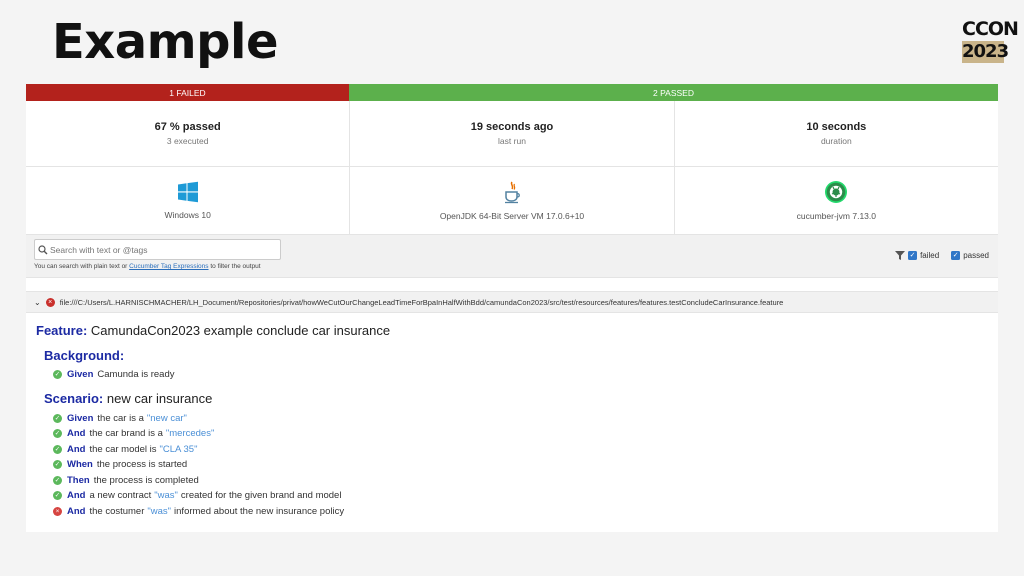 The width and height of the screenshot is (1024, 576). I want to click on env-runner: cucumber-jvm 7.13.0, so click(836, 200).